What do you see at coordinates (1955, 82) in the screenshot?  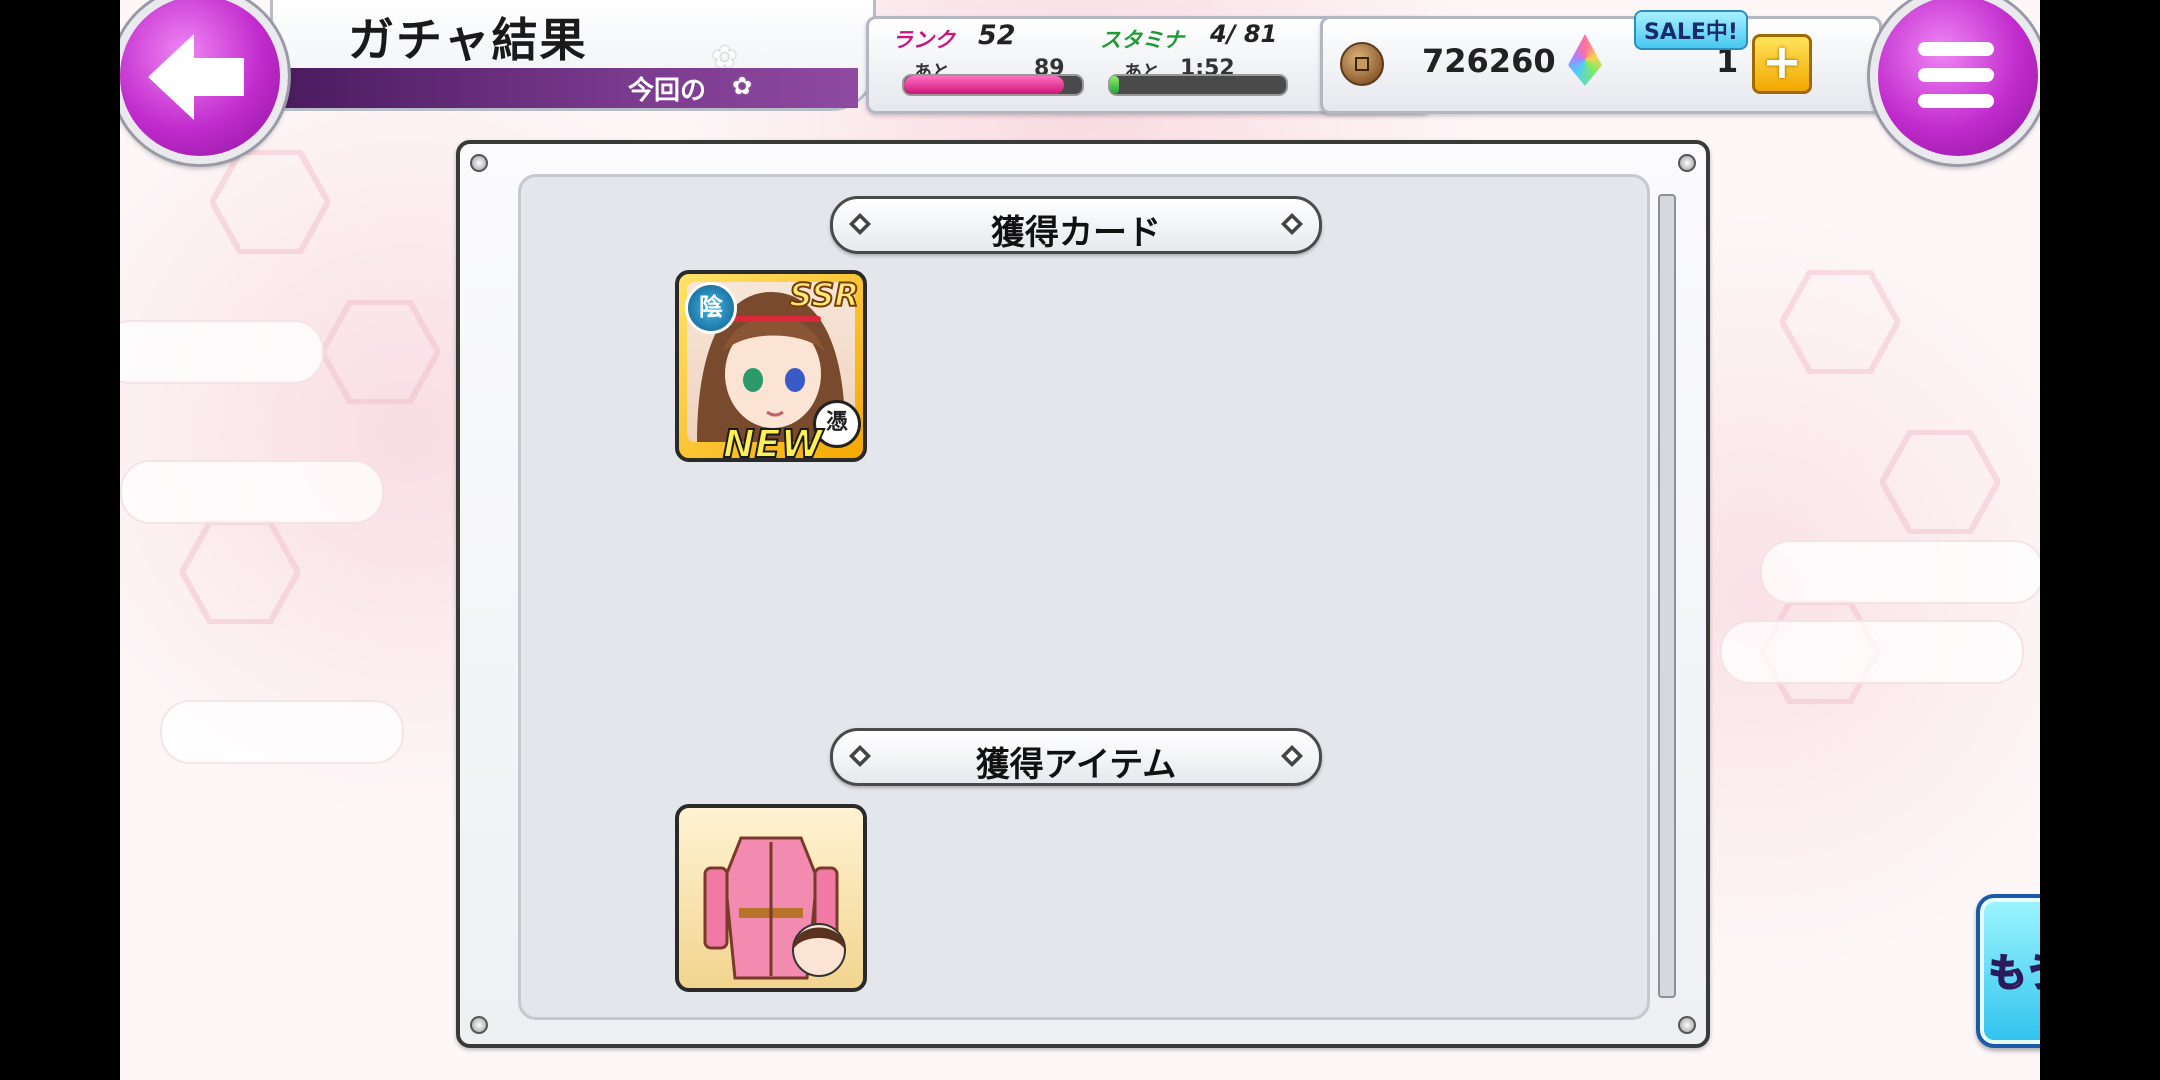 I see `menu-button` at bounding box center [1955, 82].